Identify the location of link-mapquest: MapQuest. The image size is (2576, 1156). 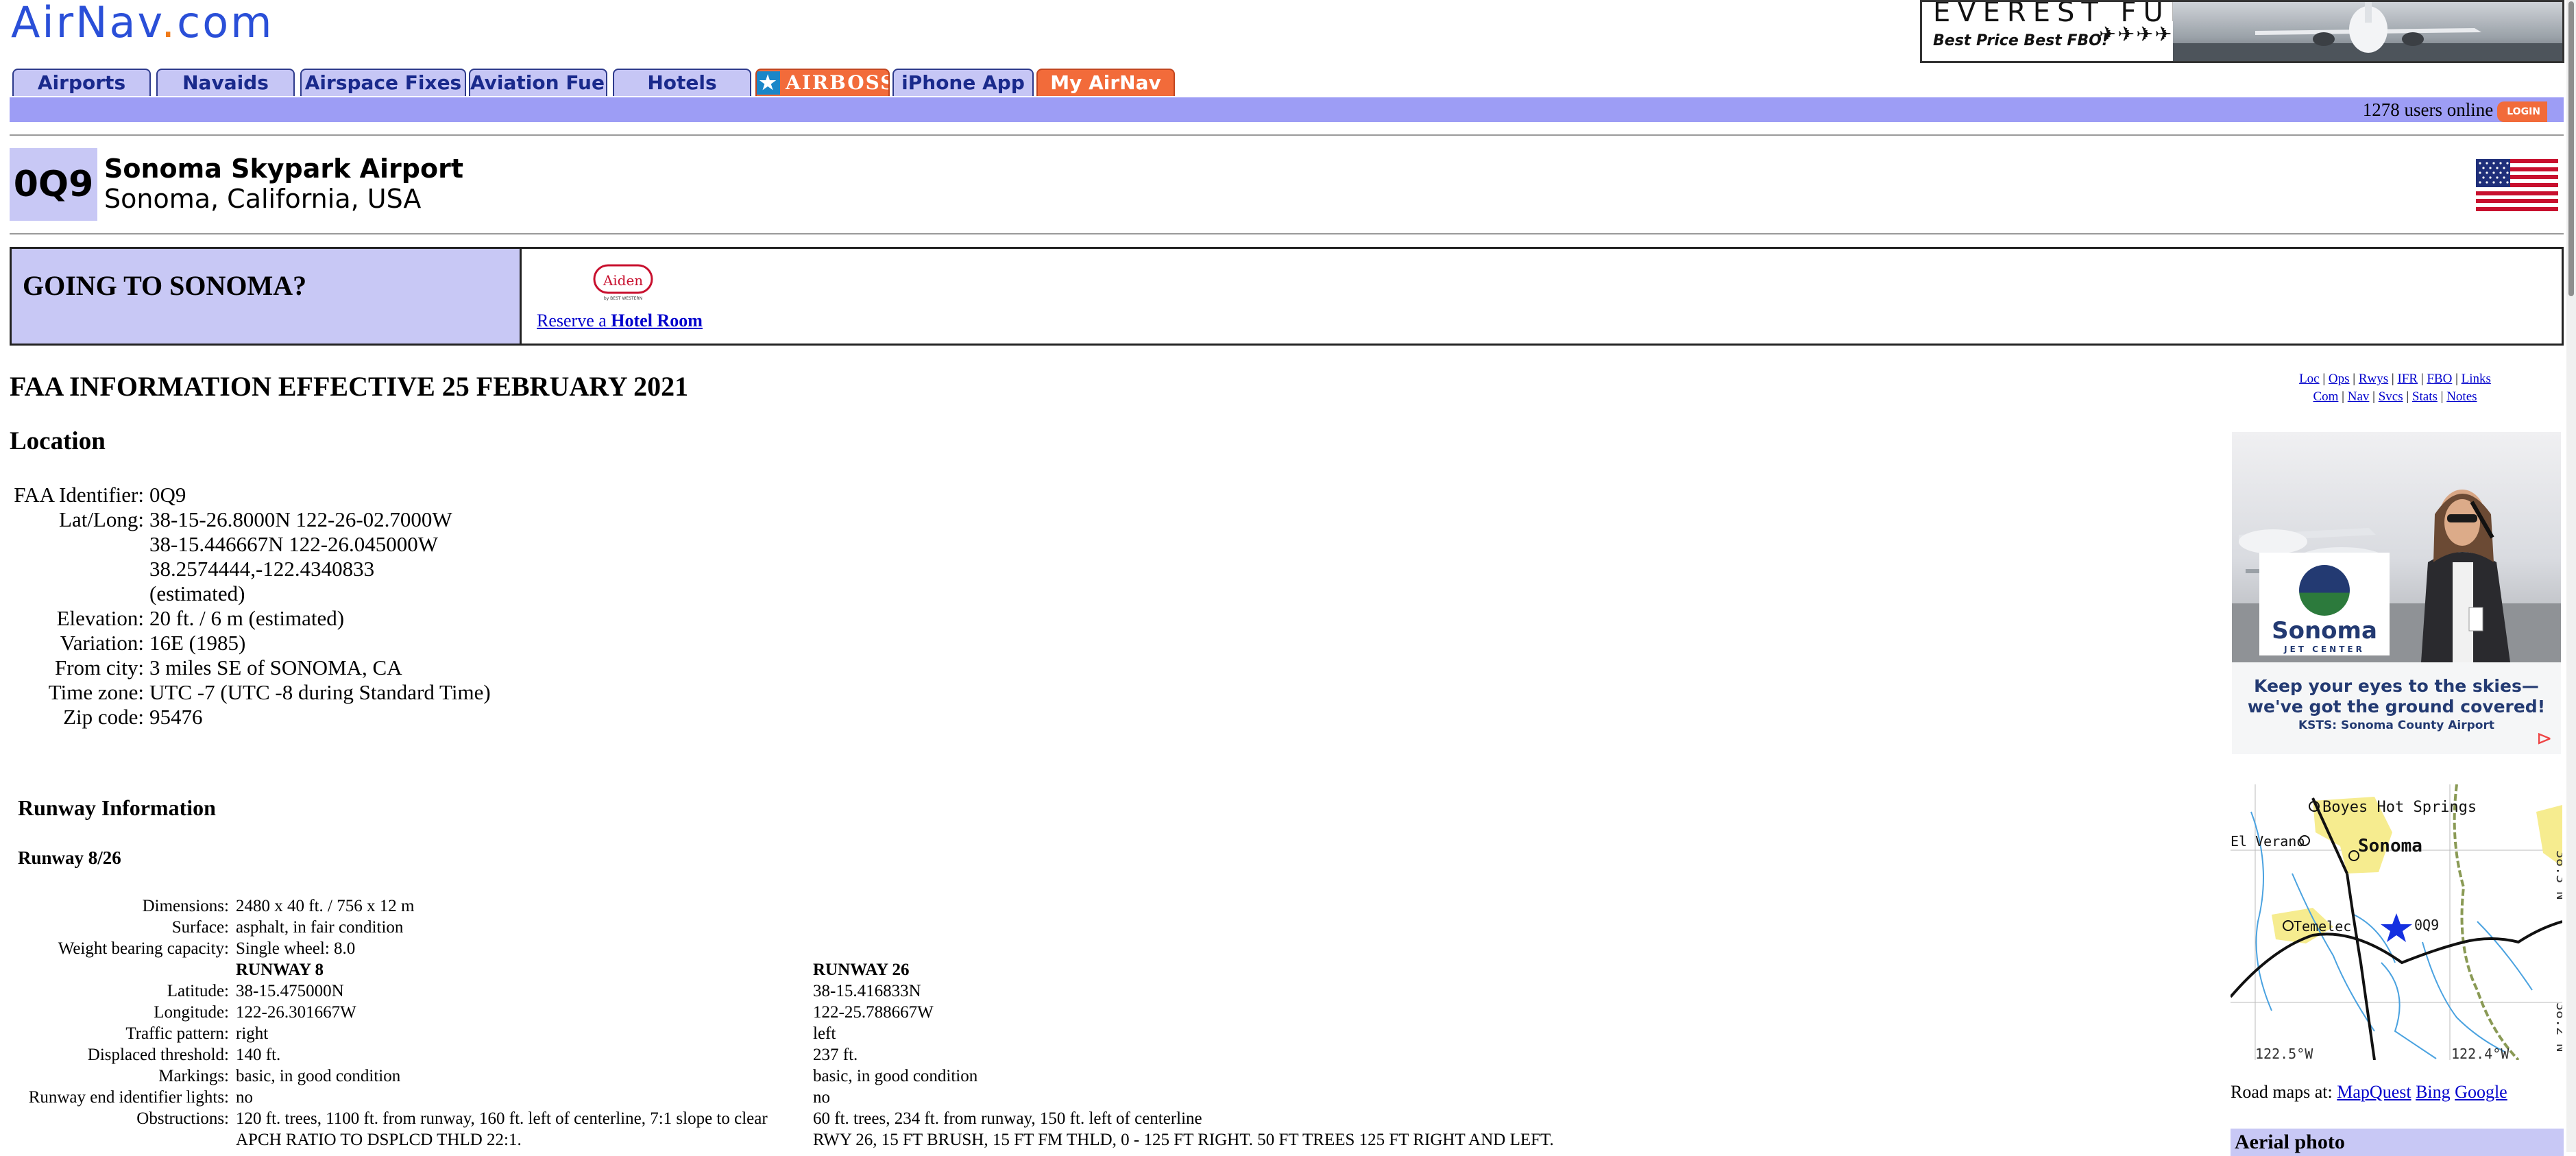
(2374, 1092).